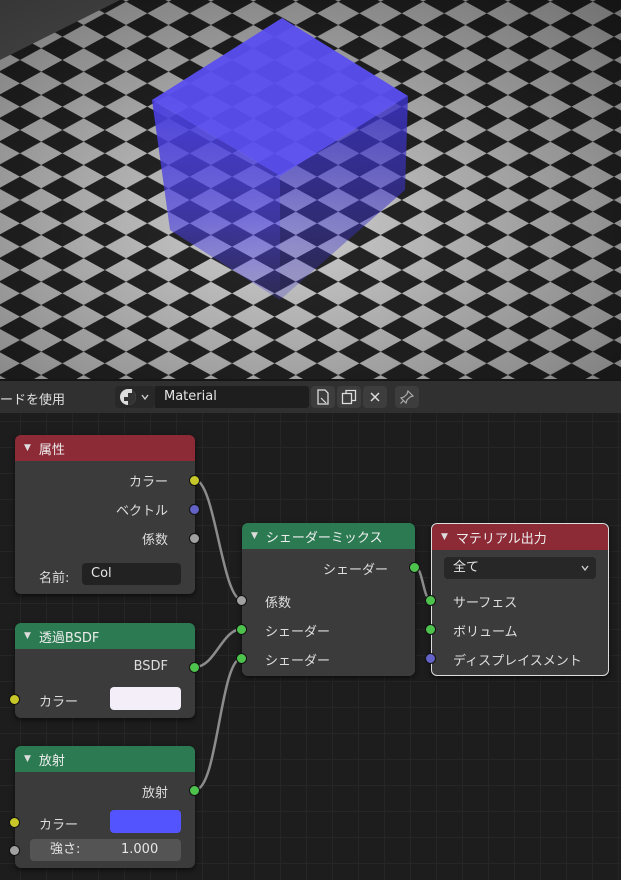 This screenshot has width=621, height=880. Describe the element at coordinates (194, 538) in the screenshot. I see `attribute-fac-socket` at that location.